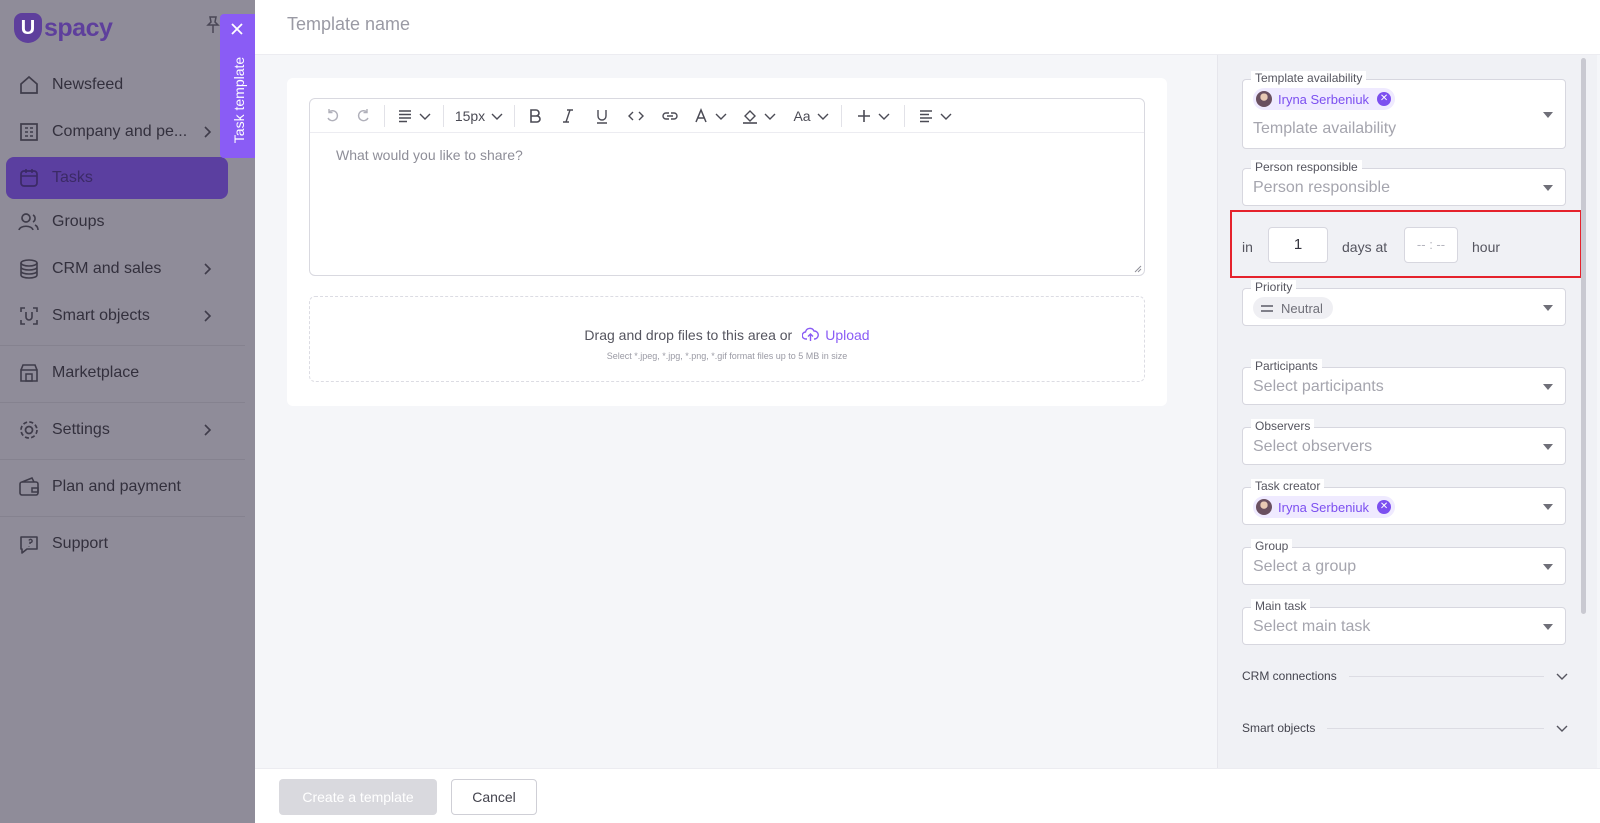 This screenshot has height=823, width=1600. Describe the element at coordinates (117, 544) in the screenshot. I see `sidebar-item-support: Support` at that location.